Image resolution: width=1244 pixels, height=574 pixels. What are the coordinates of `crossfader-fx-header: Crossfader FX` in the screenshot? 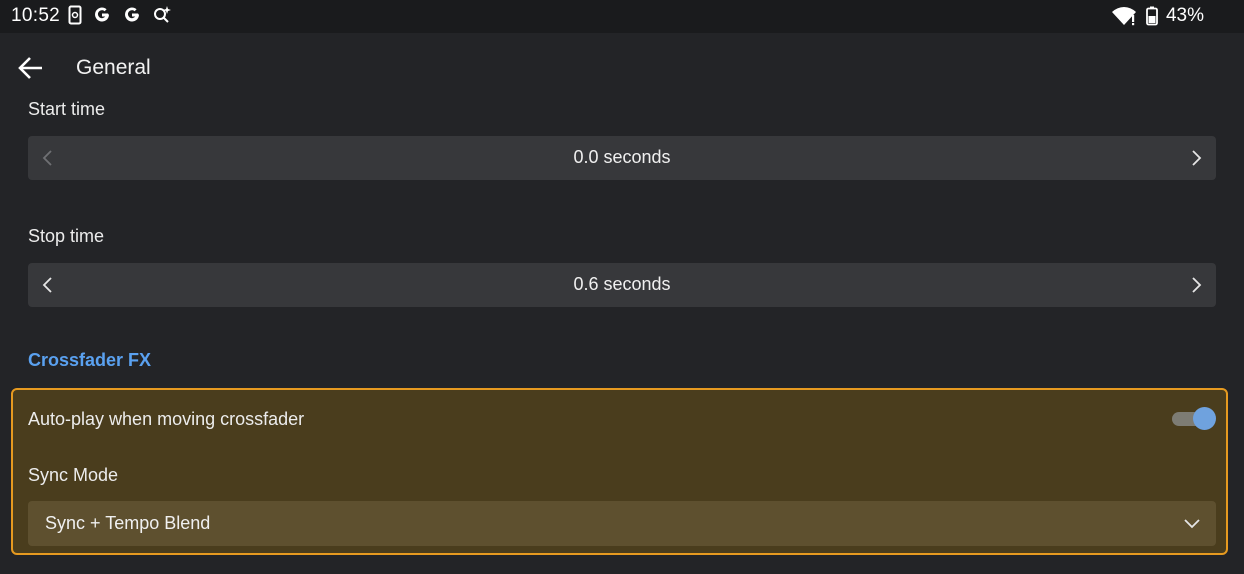 It's located at (90, 360).